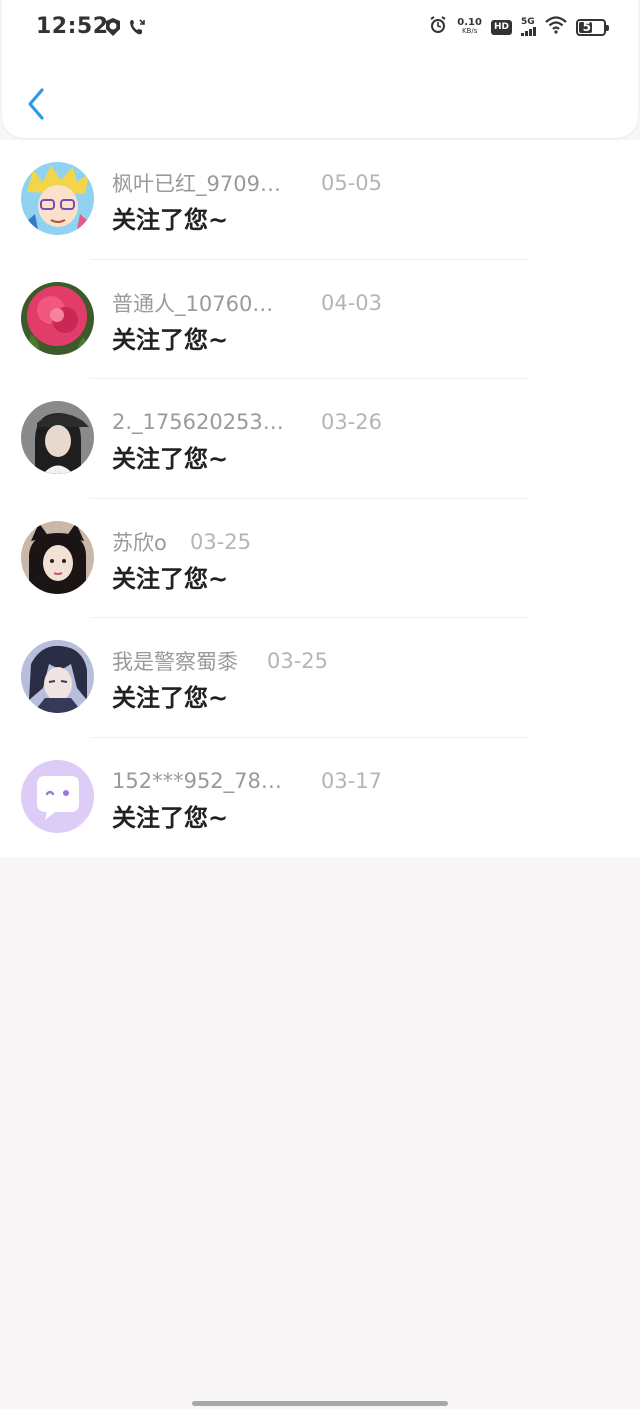 This screenshot has width=640, height=1409. I want to click on follower-row: 152***952_78… 03-17 关注了您~, so click(320, 798).